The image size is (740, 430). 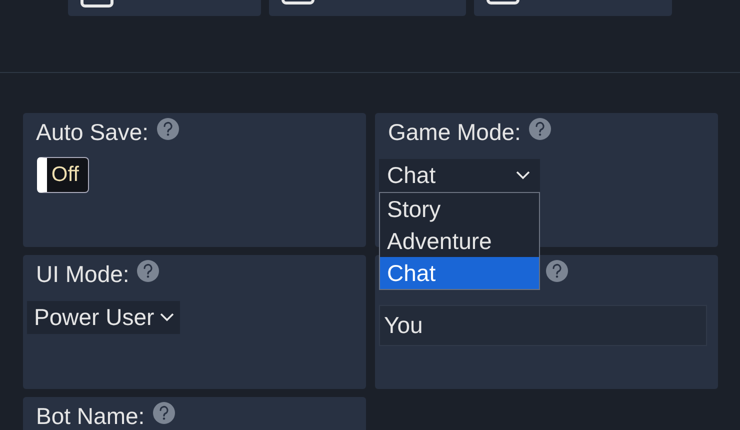 What do you see at coordinates (459, 241) in the screenshot?
I see `dropdown-option: Adventure` at bounding box center [459, 241].